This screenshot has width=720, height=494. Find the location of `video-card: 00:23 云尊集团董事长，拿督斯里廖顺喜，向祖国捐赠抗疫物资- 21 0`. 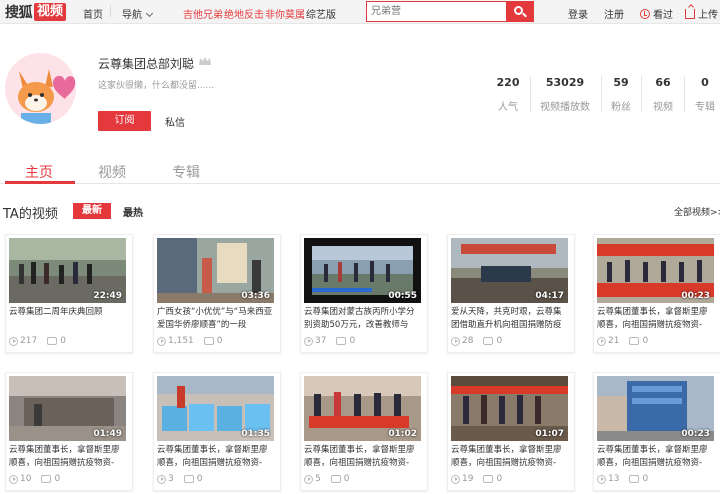

video-card: 00:23 云尊集团董事长，拿督斯里廖顺喜，向祖国捐赠抗疫物资- 21 0 is located at coordinates (656, 293).